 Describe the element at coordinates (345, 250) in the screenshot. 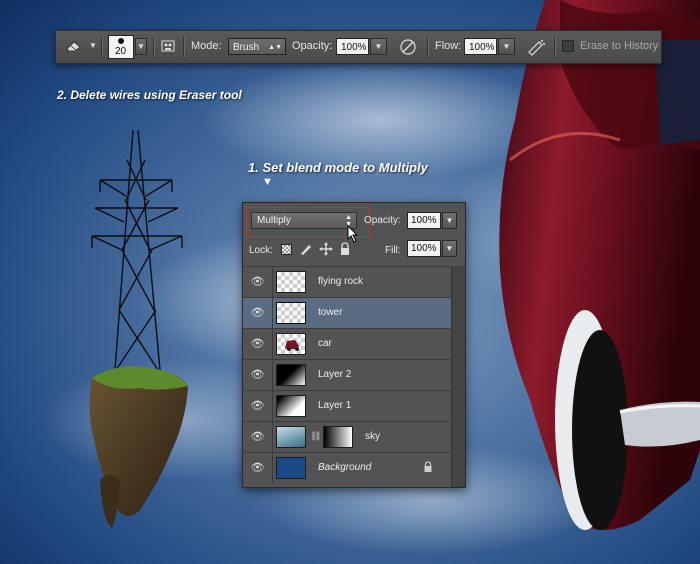

I see `lock-all-icon` at that location.